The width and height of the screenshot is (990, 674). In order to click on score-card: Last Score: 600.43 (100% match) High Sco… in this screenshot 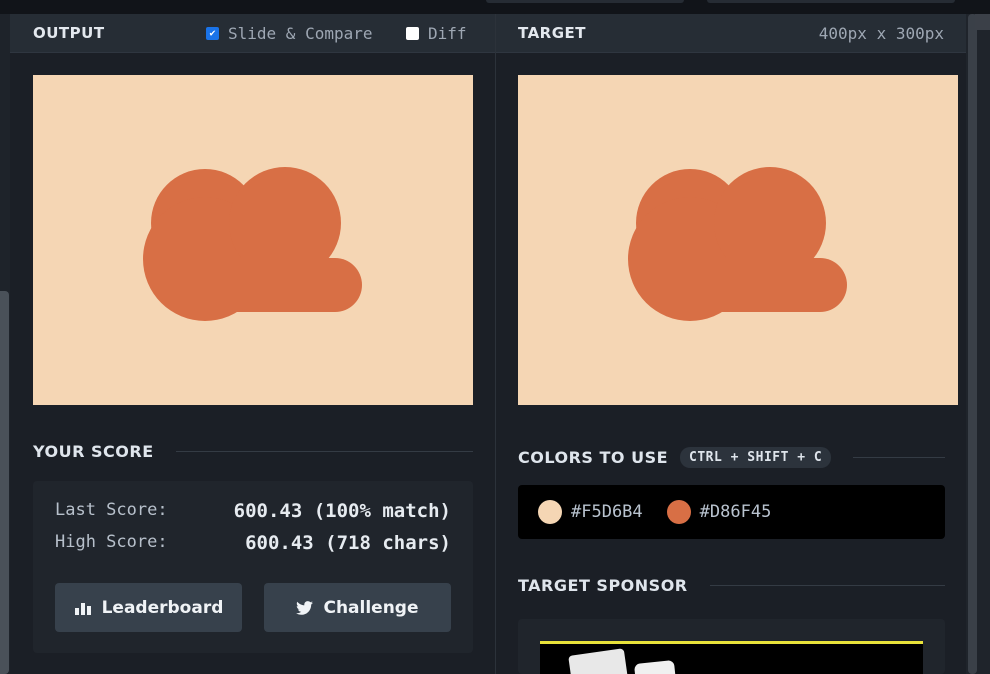, I will do `click(253, 567)`.